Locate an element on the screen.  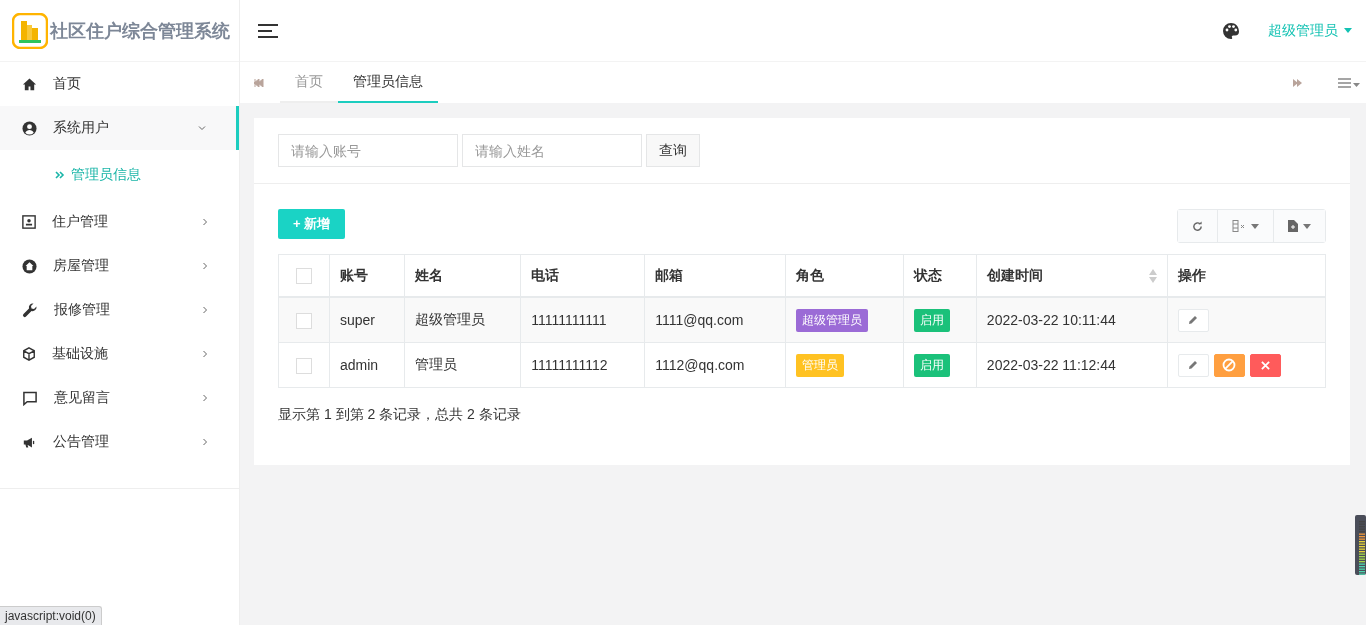
building-logo-icon is located at coordinates (30, 30).